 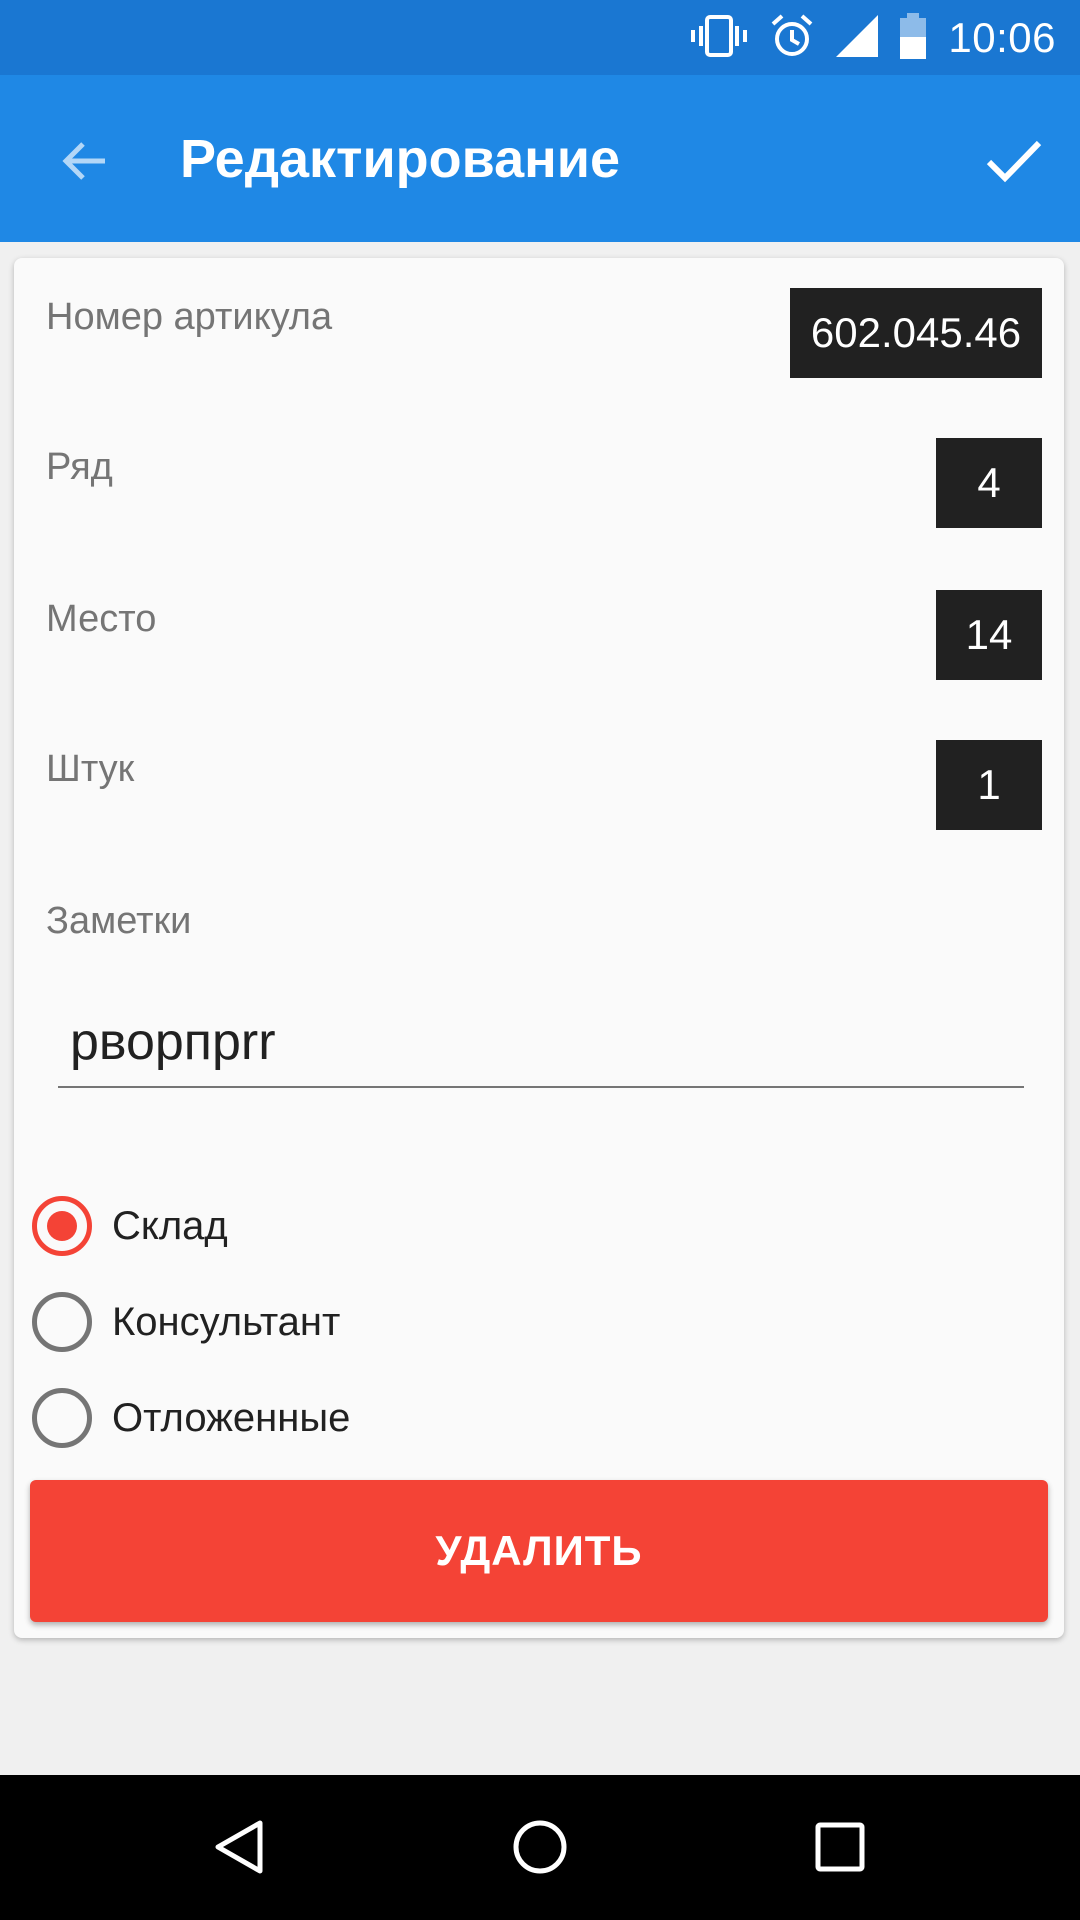 I want to click on navigation-bar, so click(x=540, y=1847).